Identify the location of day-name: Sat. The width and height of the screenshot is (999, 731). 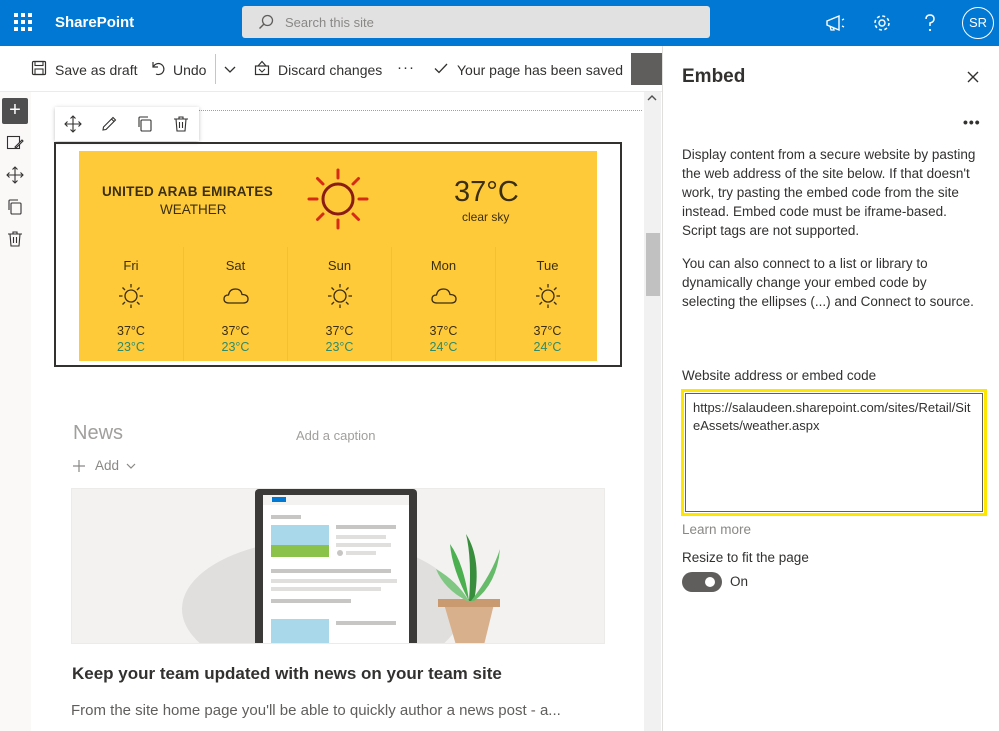
(235, 265).